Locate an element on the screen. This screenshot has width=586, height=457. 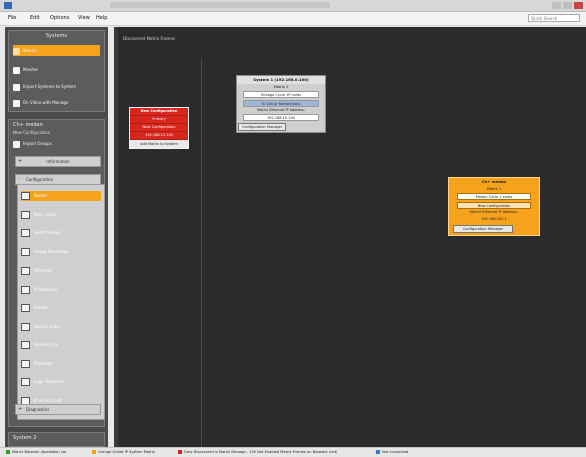
access-icon is located at coordinates (25, 345).